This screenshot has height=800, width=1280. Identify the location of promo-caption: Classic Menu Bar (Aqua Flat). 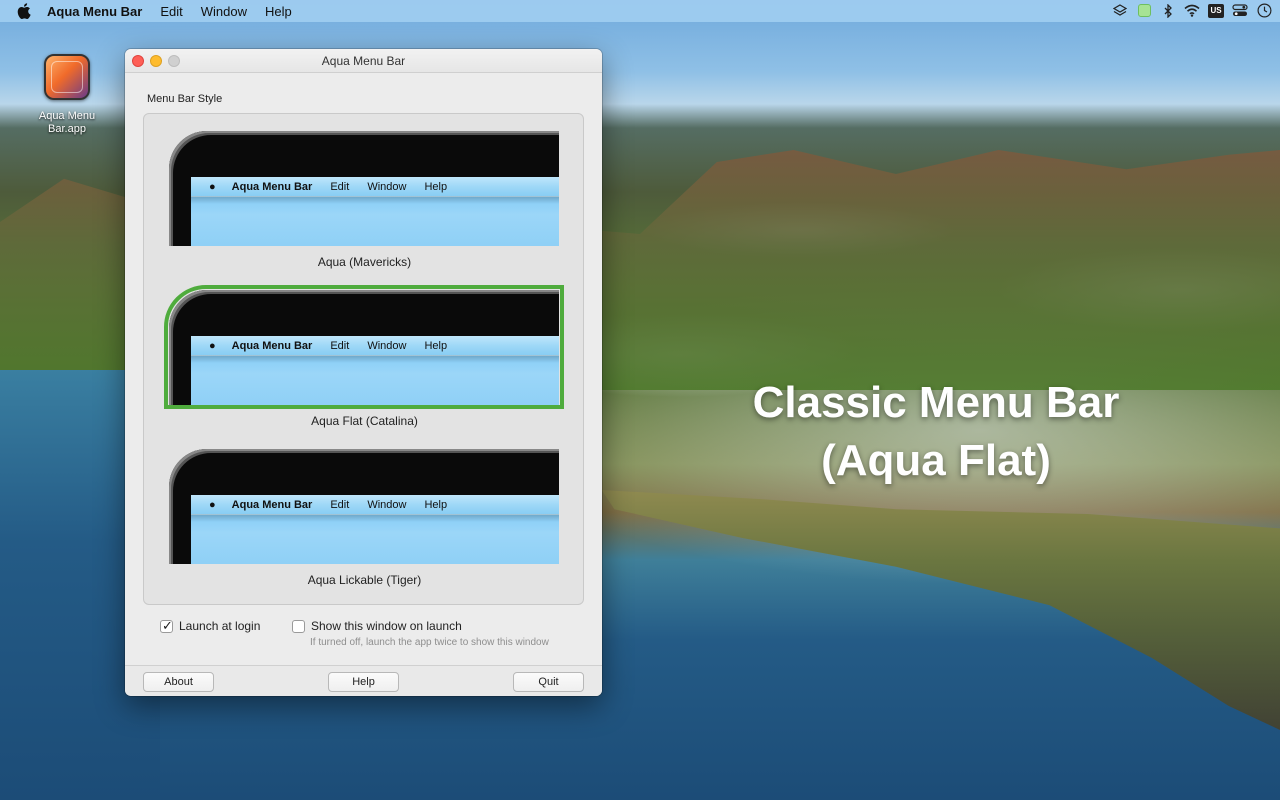
(936, 432).